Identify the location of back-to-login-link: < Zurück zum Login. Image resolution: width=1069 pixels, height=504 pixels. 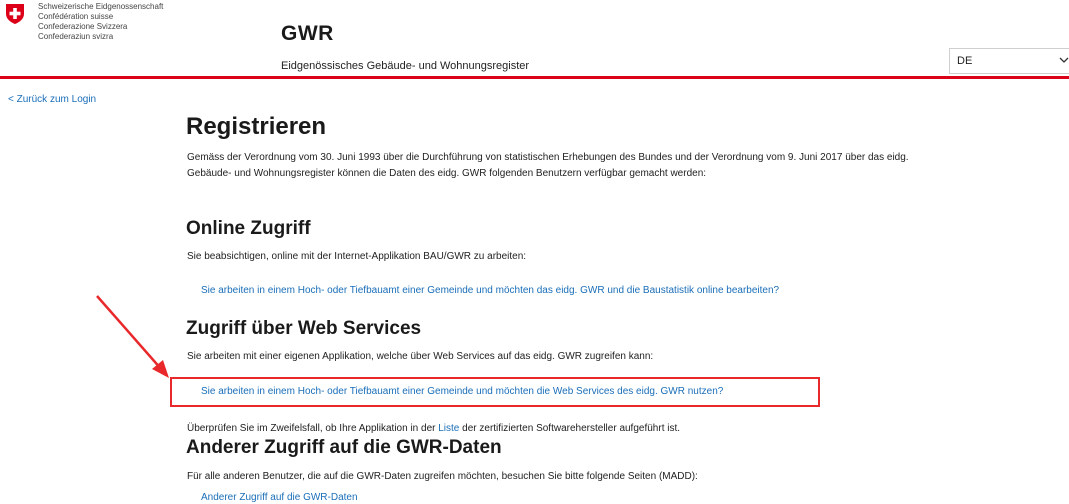
(52, 99).